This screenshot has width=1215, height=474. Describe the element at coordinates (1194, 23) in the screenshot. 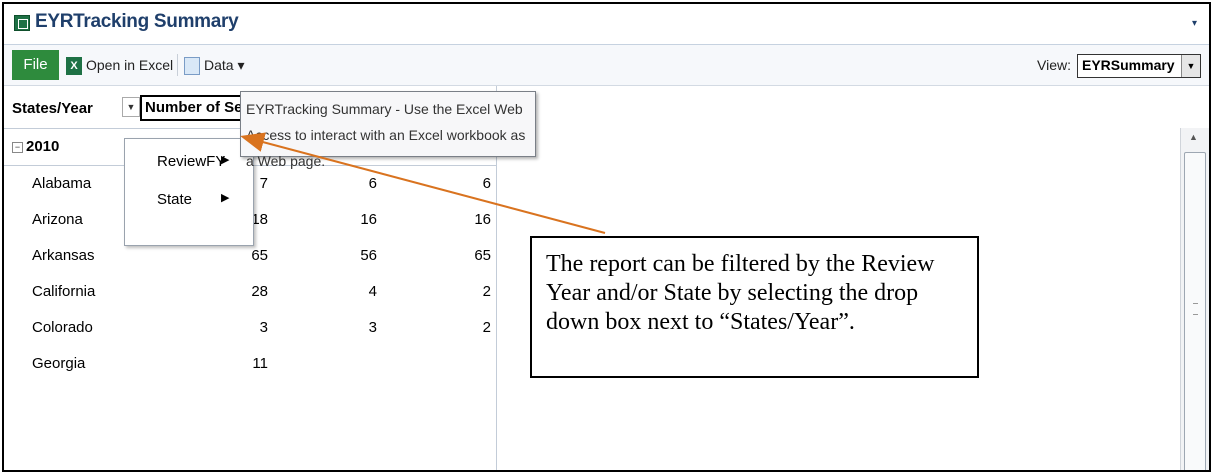

I see `web-part-menu-caret: ▾` at that location.